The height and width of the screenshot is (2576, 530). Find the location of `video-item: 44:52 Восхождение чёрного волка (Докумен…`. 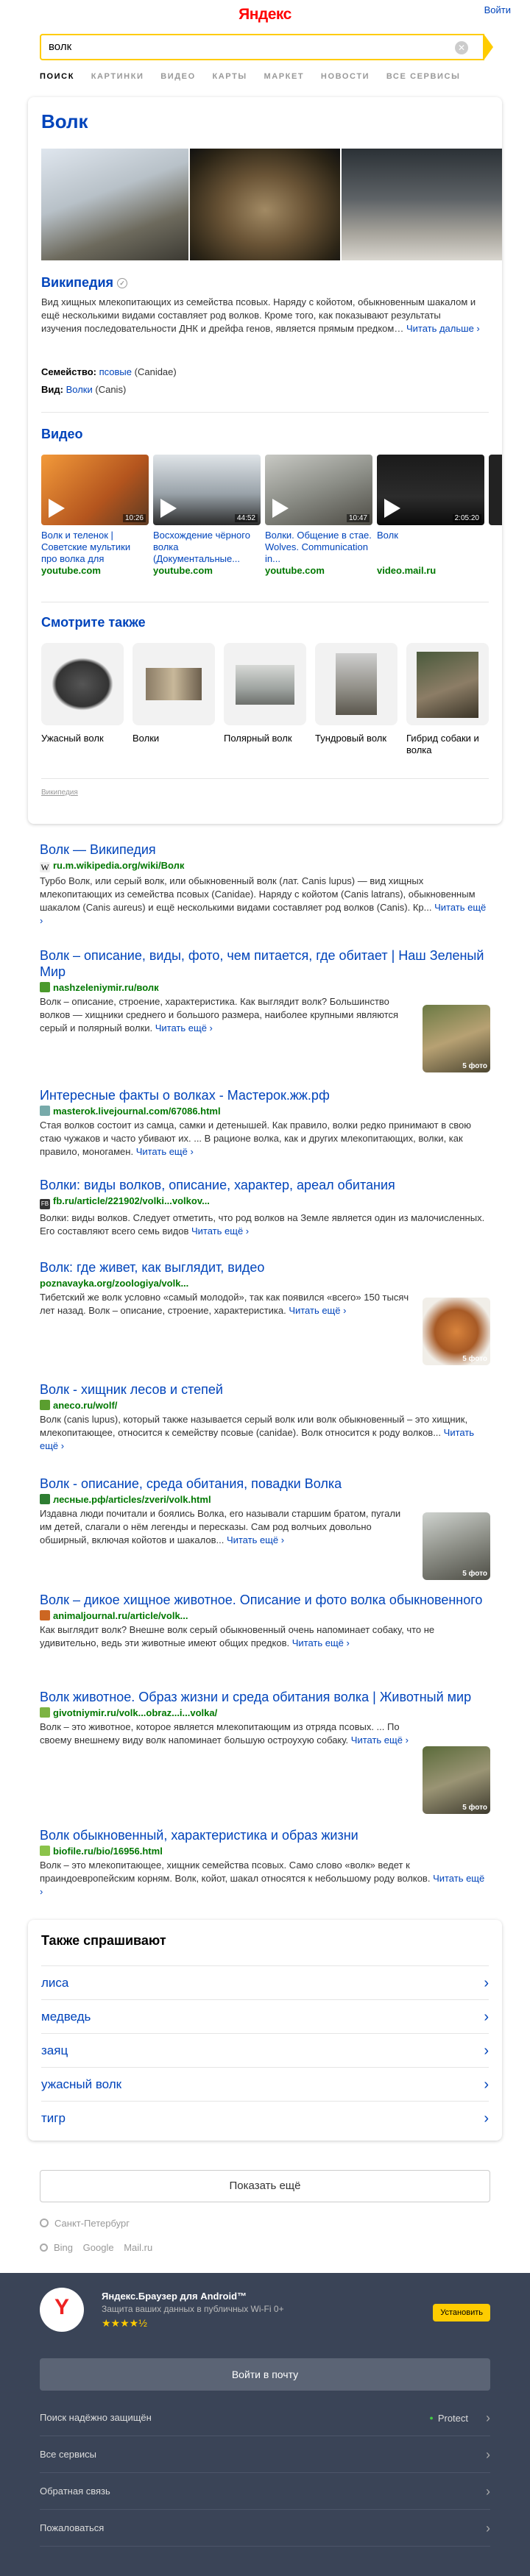

video-item: 44:52 Восхождение чёрного волка (Докумен… is located at coordinates (207, 515).